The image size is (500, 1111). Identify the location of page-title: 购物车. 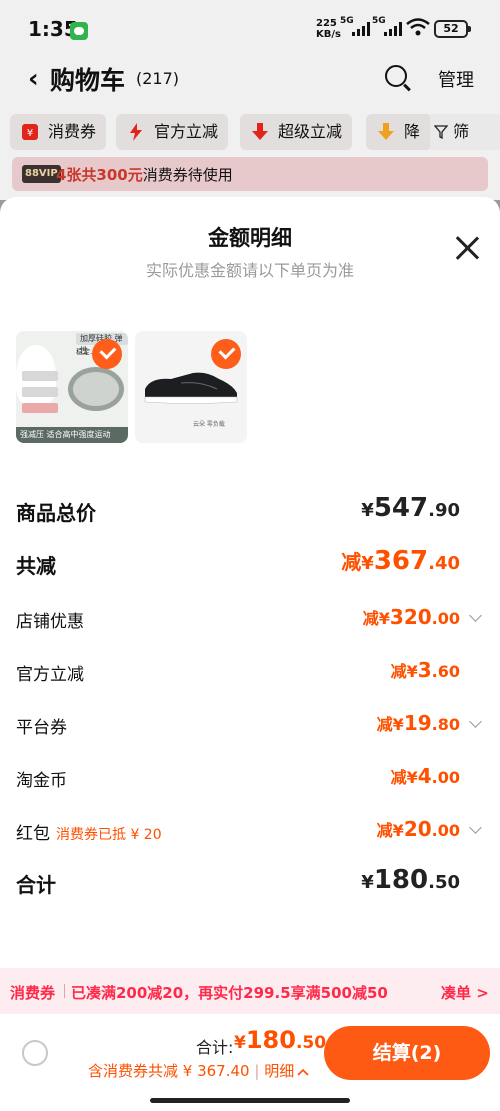
(88, 80).